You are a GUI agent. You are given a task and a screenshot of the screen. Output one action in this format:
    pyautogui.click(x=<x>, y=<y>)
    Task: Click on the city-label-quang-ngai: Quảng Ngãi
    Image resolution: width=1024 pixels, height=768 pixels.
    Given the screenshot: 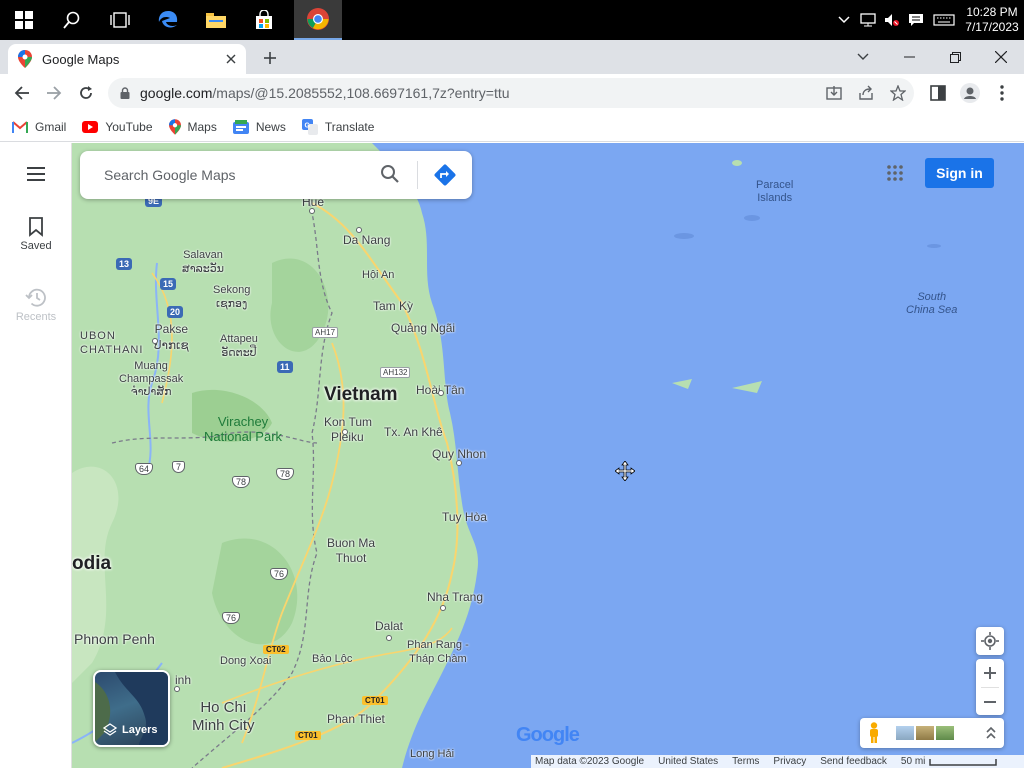 What is the action you would take?
    pyautogui.click(x=423, y=328)
    